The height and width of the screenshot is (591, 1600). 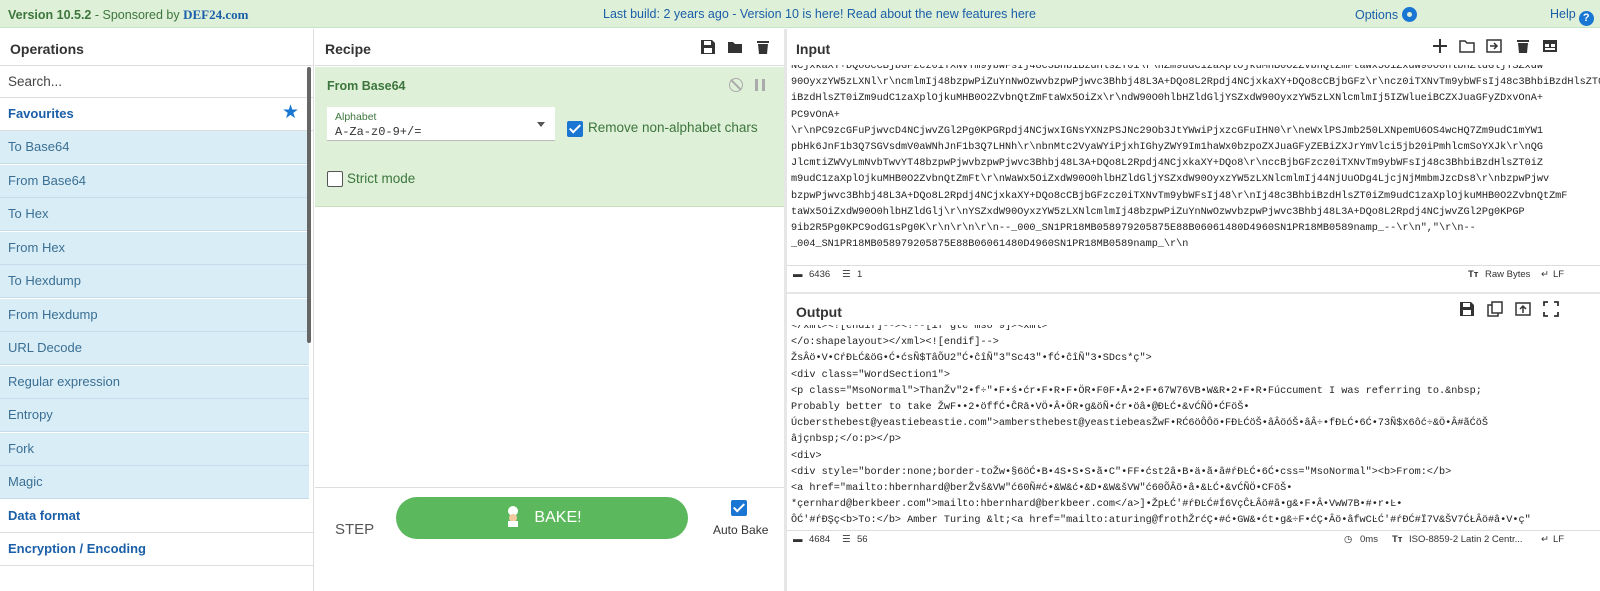 I want to click on operation-magic: Magic, so click(x=154, y=482).